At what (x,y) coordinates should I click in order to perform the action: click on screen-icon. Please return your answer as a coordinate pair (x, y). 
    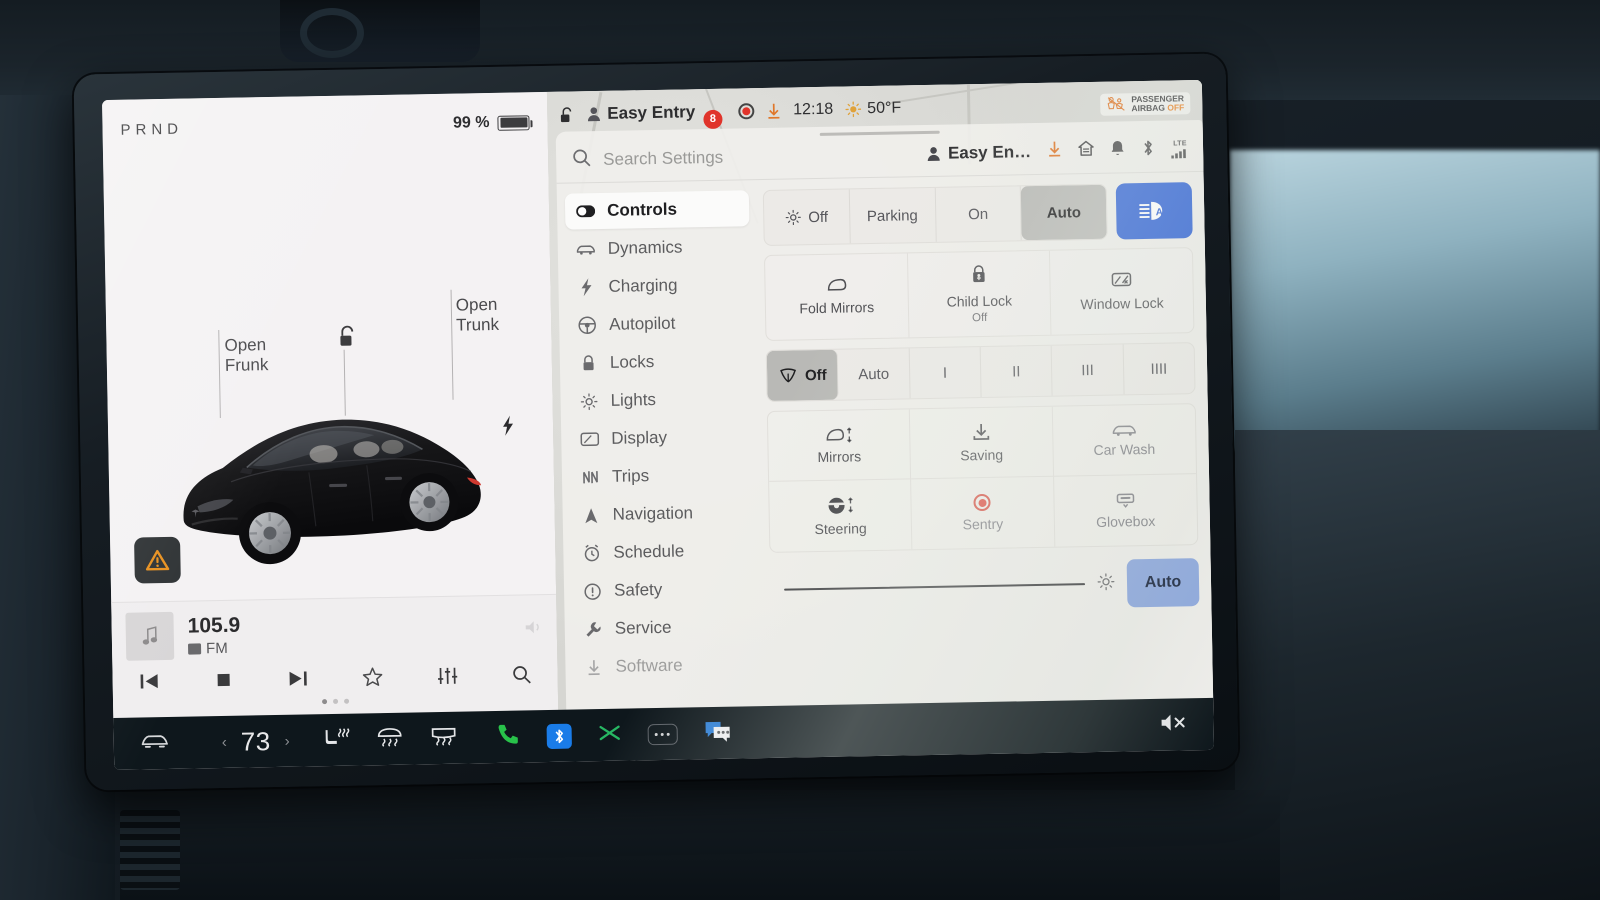
    Looking at the image, I should click on (589, 439).